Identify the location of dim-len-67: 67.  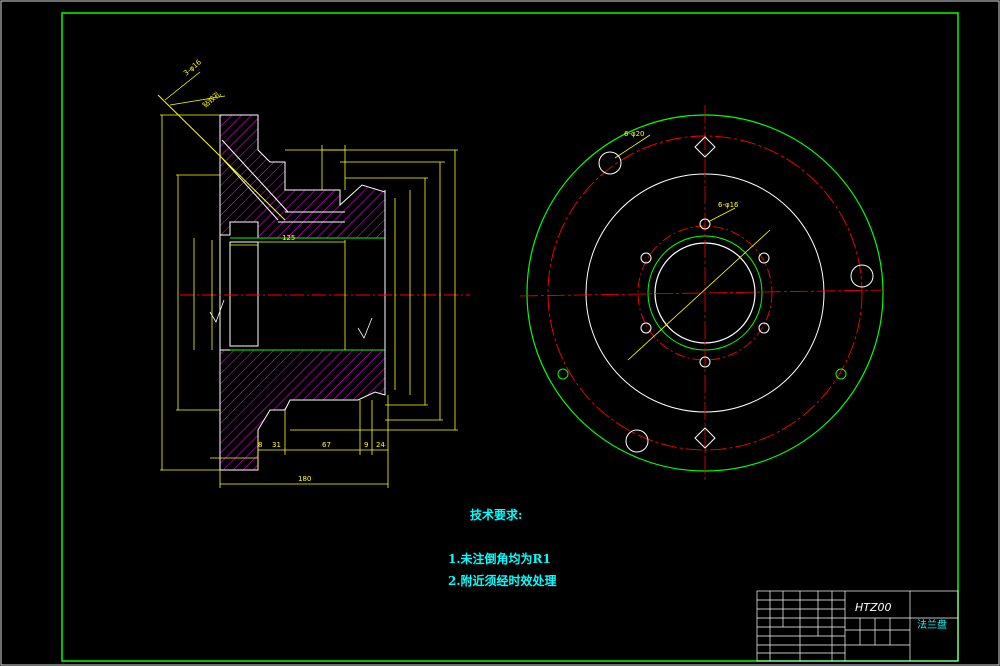
(326, 445).